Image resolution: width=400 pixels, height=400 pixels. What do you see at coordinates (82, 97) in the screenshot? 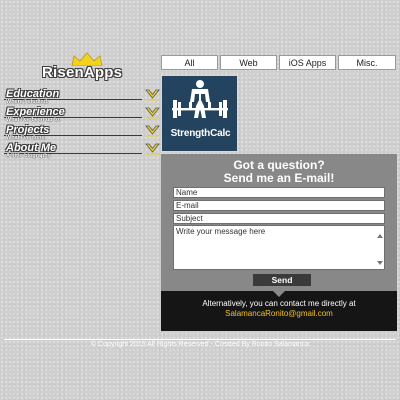
I see `nav-item-education: Education Where I studied.` at bounding box center [82, 97].